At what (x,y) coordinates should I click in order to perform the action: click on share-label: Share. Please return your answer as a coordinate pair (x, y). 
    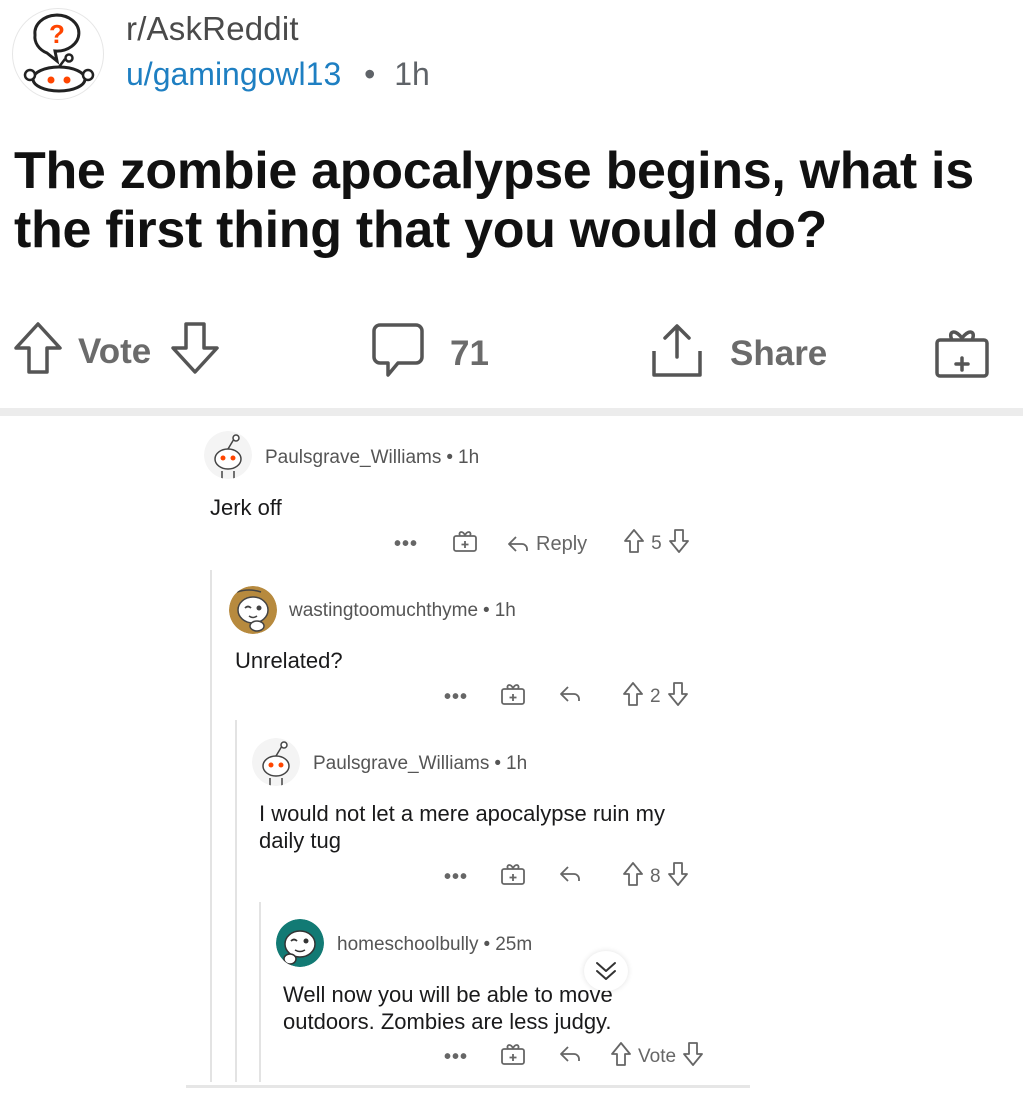
    Looking at the image, I should click on (779, 353).